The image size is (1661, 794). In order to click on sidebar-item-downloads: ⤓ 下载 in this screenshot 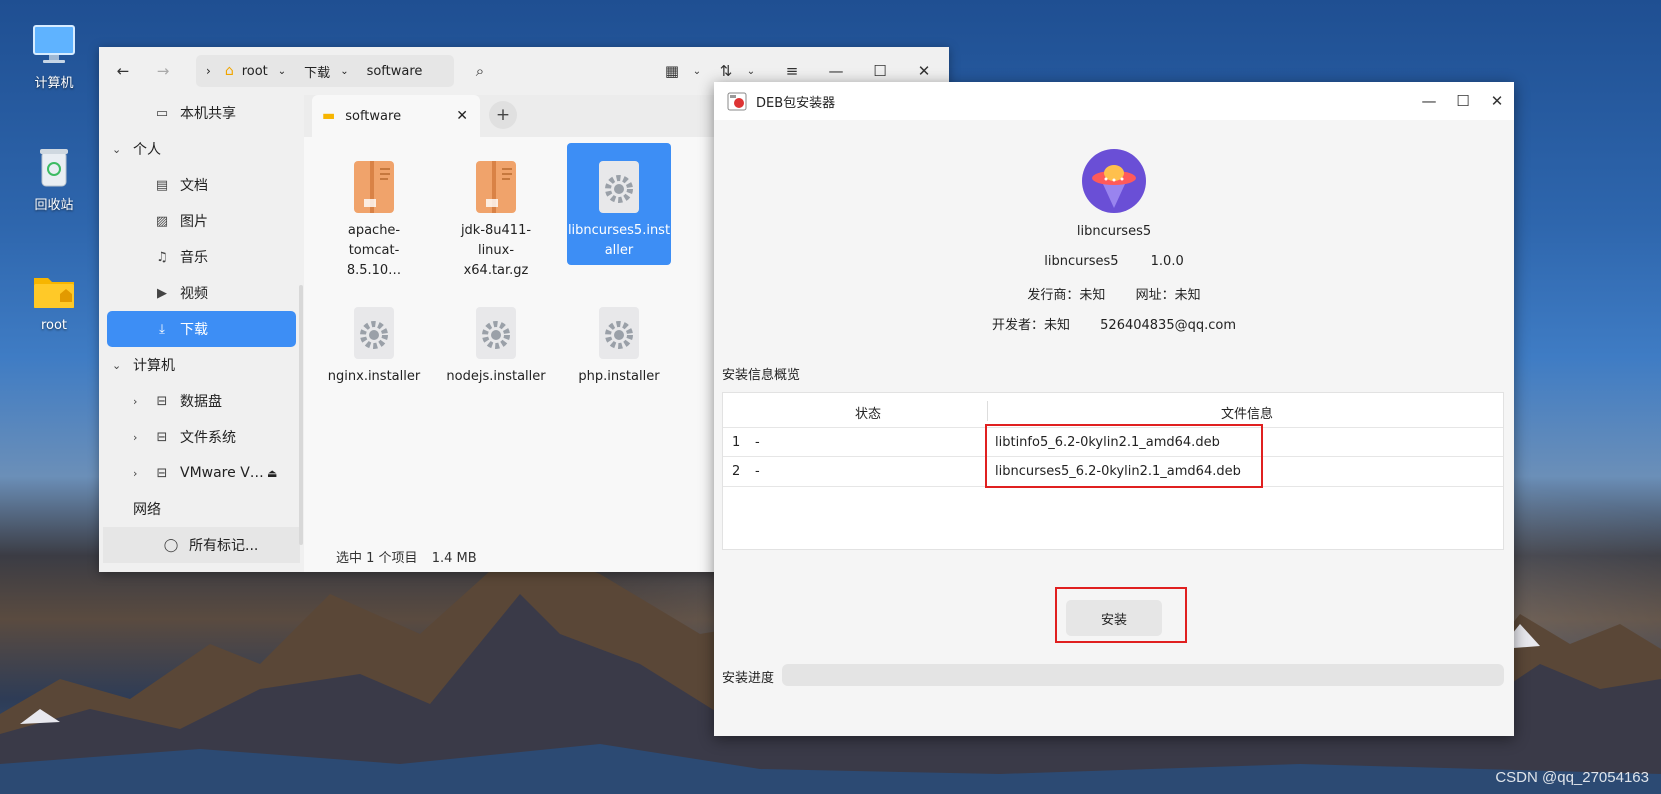, I will do `click(201, 329)`.